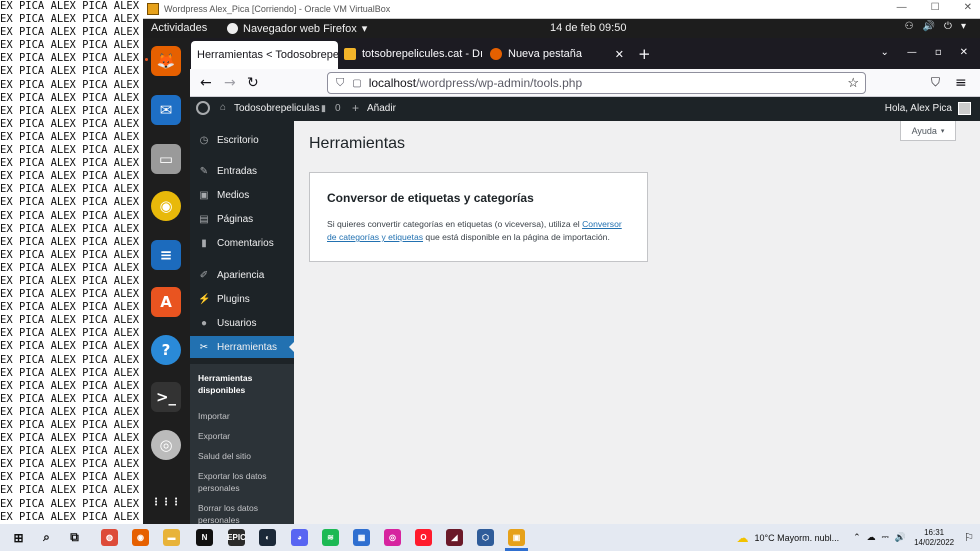 The width and height of the screenshot is (980, 551). I want to click on virtualbox-taskbar-icon: ⬡, so click(485, 537).